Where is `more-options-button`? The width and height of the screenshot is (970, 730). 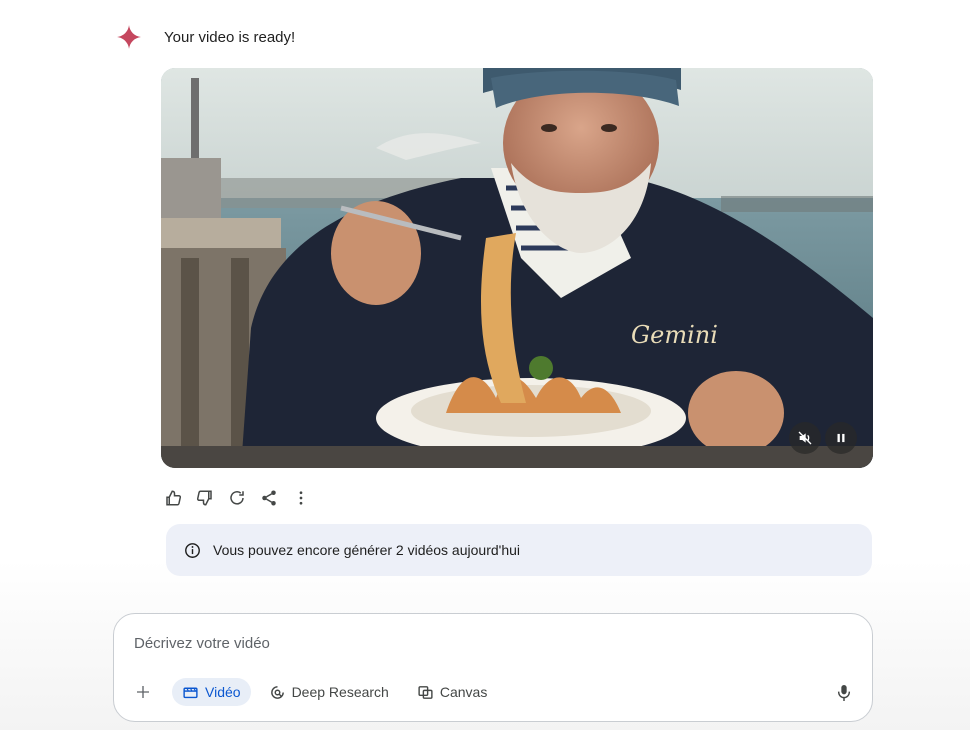
more-options-button is located at coordinates (301, 498).